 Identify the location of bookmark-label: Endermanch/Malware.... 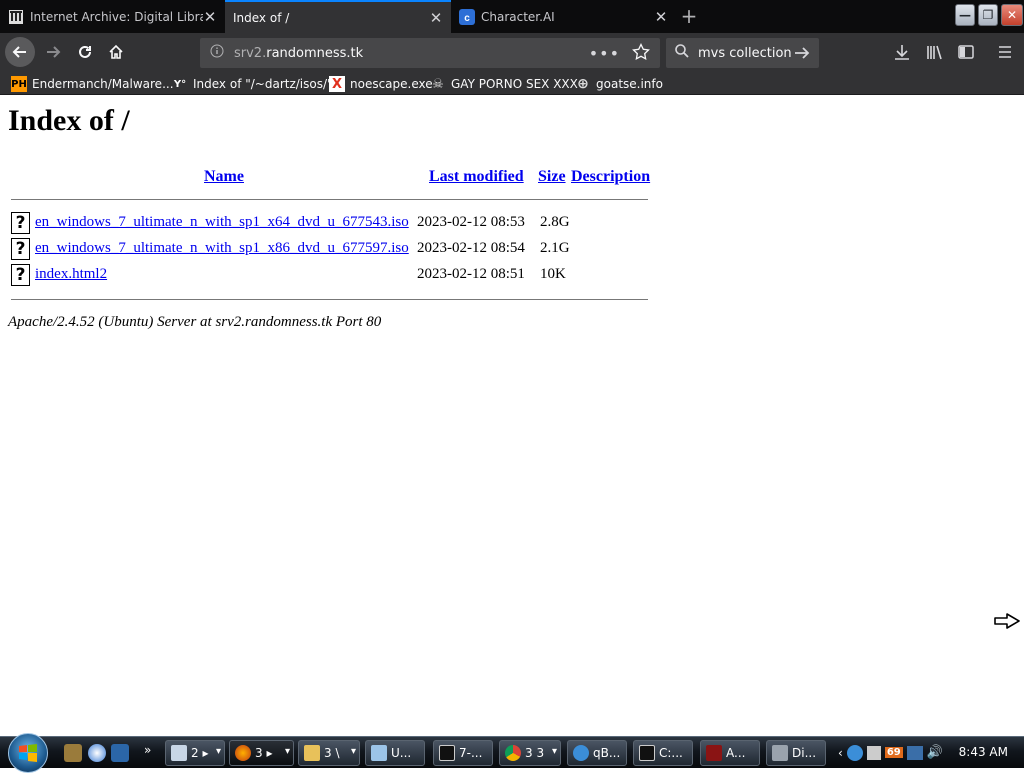
(103, 84).